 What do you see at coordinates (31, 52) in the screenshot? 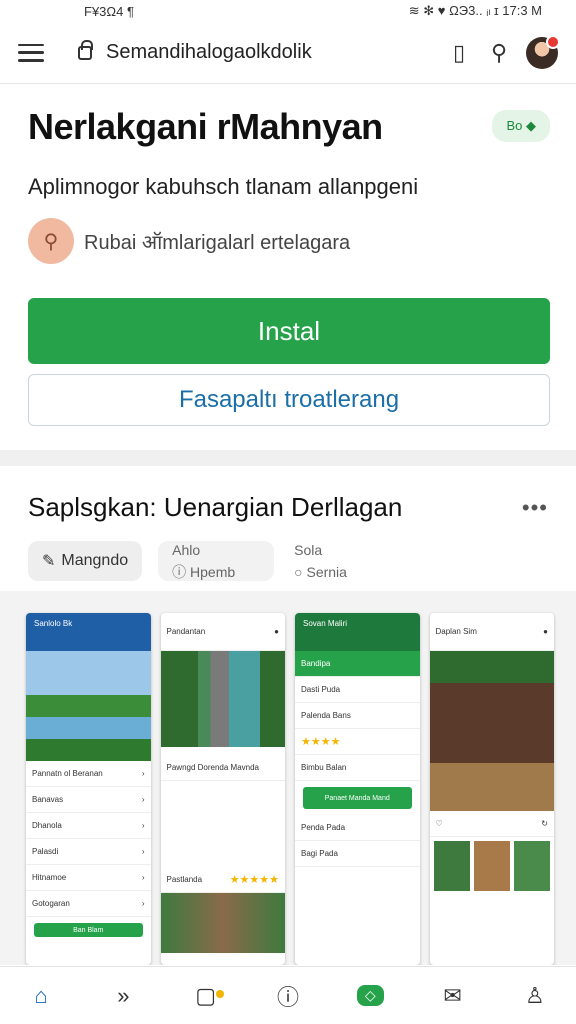
I see `menu-icon` at bounding box center [31, 52].